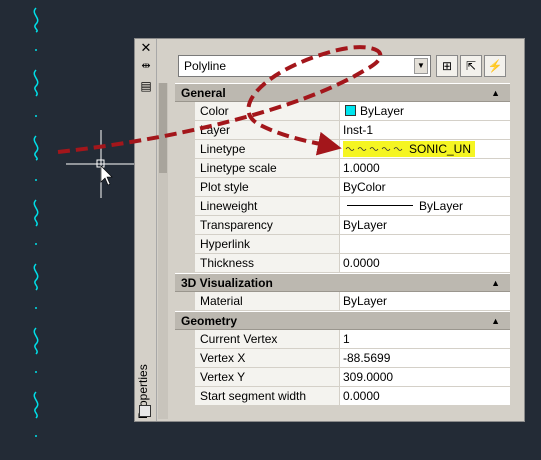 This screenshot has width=541, height=460. What do you see at coordinates (374, 149) in the screenshot?
I see `linetype-pattern-icon` at bounding box center [374, 149].